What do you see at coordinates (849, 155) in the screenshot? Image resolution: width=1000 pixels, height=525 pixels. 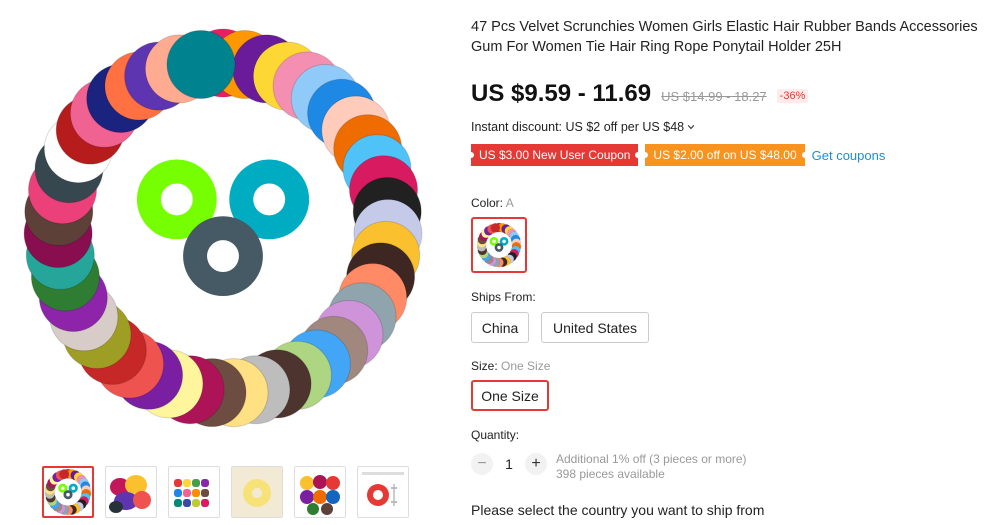 I see `get-coupons-link: Get coupons` at bounding box center [849, 155].